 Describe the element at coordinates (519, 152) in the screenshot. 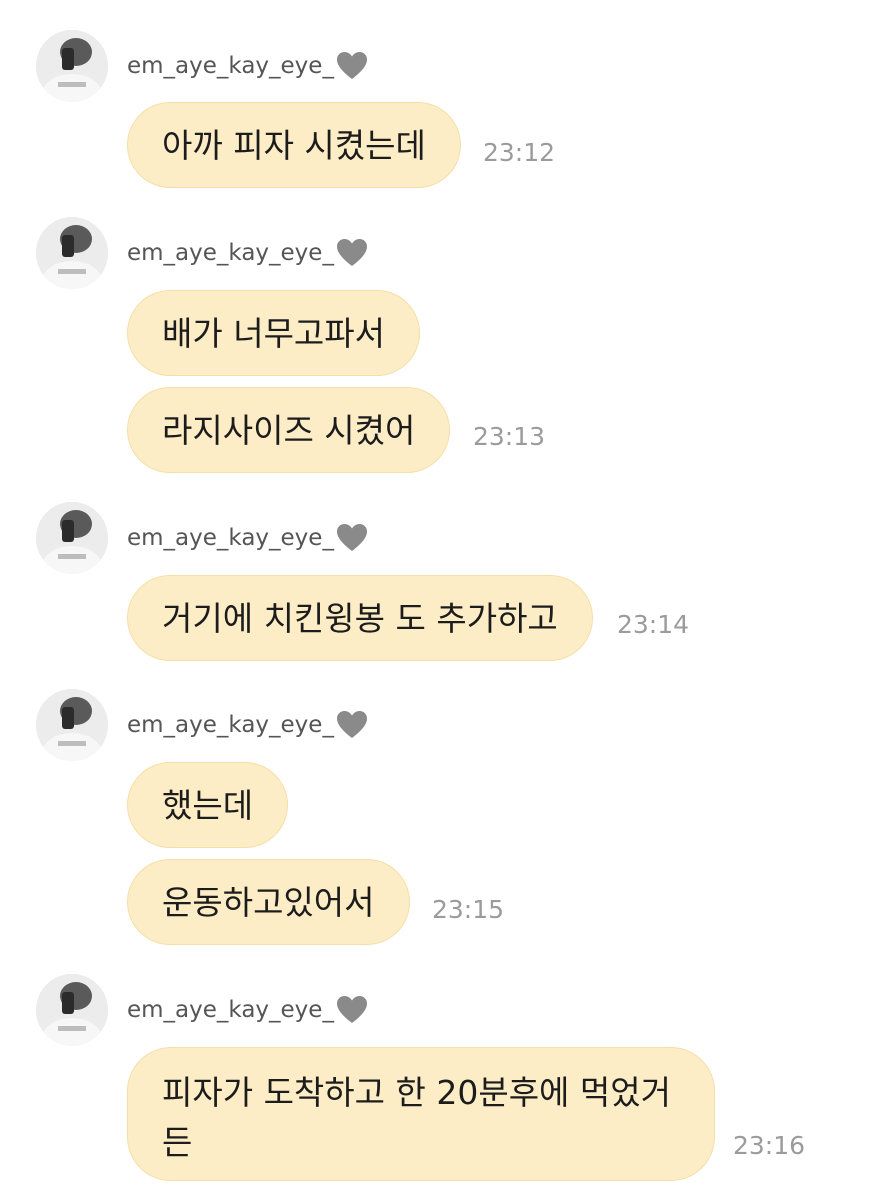

I see `timestamp: 23:12` at that location.